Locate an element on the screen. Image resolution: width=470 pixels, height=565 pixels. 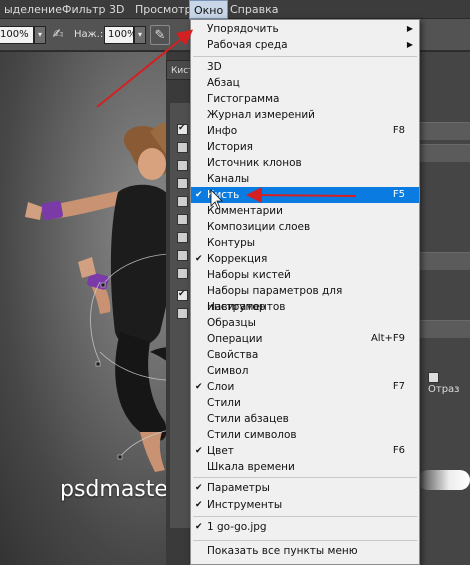
menu-item-label: Слои is located at coordinates (221, 387).